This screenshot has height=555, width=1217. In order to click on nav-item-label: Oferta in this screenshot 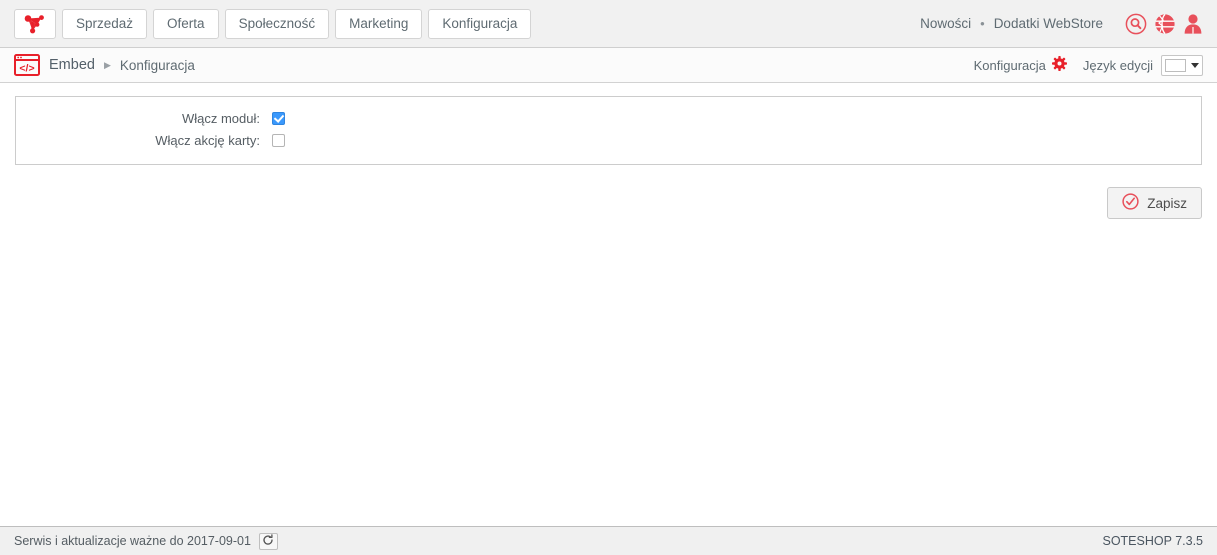, I will do `click(186, 23)`.